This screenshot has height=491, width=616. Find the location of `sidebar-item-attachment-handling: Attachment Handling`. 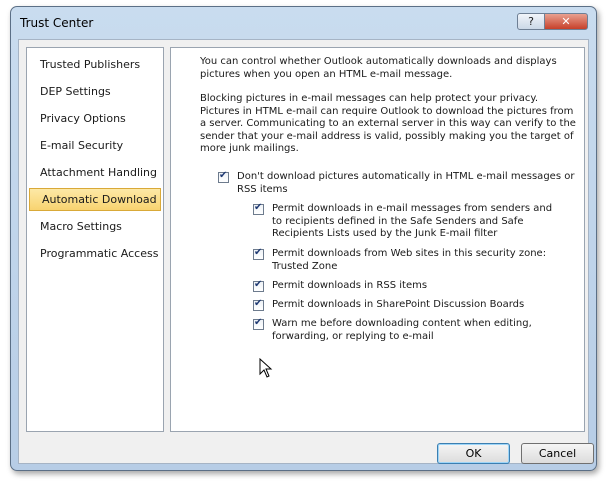

sidebar-item-attachment-handling: Attachment Handling is located at coordinates (94, 172).